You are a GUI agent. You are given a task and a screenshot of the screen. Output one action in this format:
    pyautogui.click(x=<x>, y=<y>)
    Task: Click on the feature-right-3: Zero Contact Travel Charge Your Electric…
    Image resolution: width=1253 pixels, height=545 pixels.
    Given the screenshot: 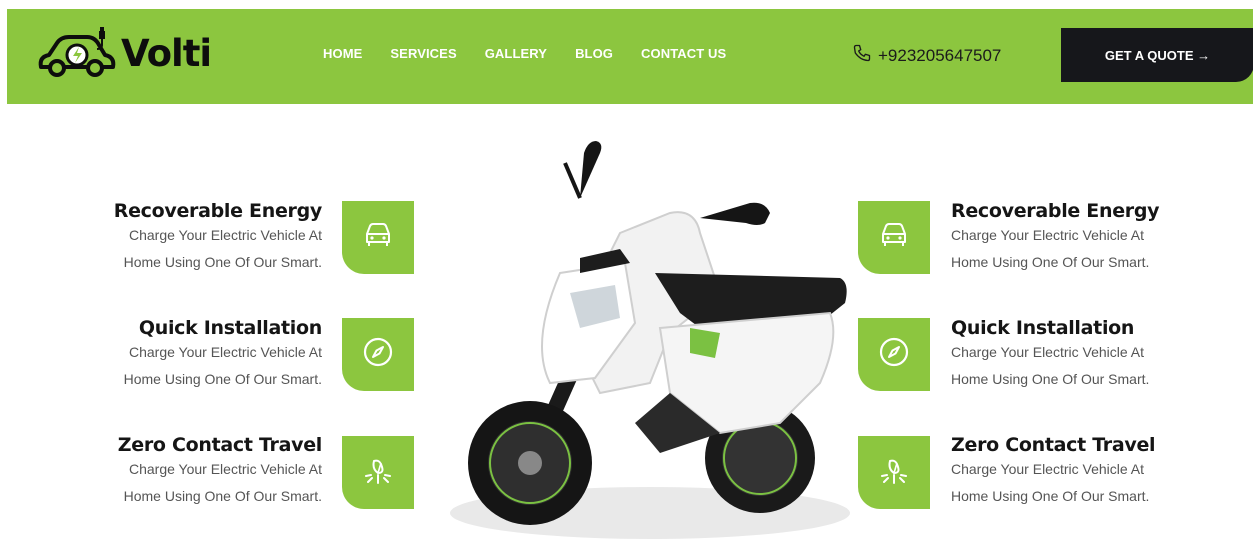 What is the action you would take?
    pyautogui.click(x=1096, y=472)
    